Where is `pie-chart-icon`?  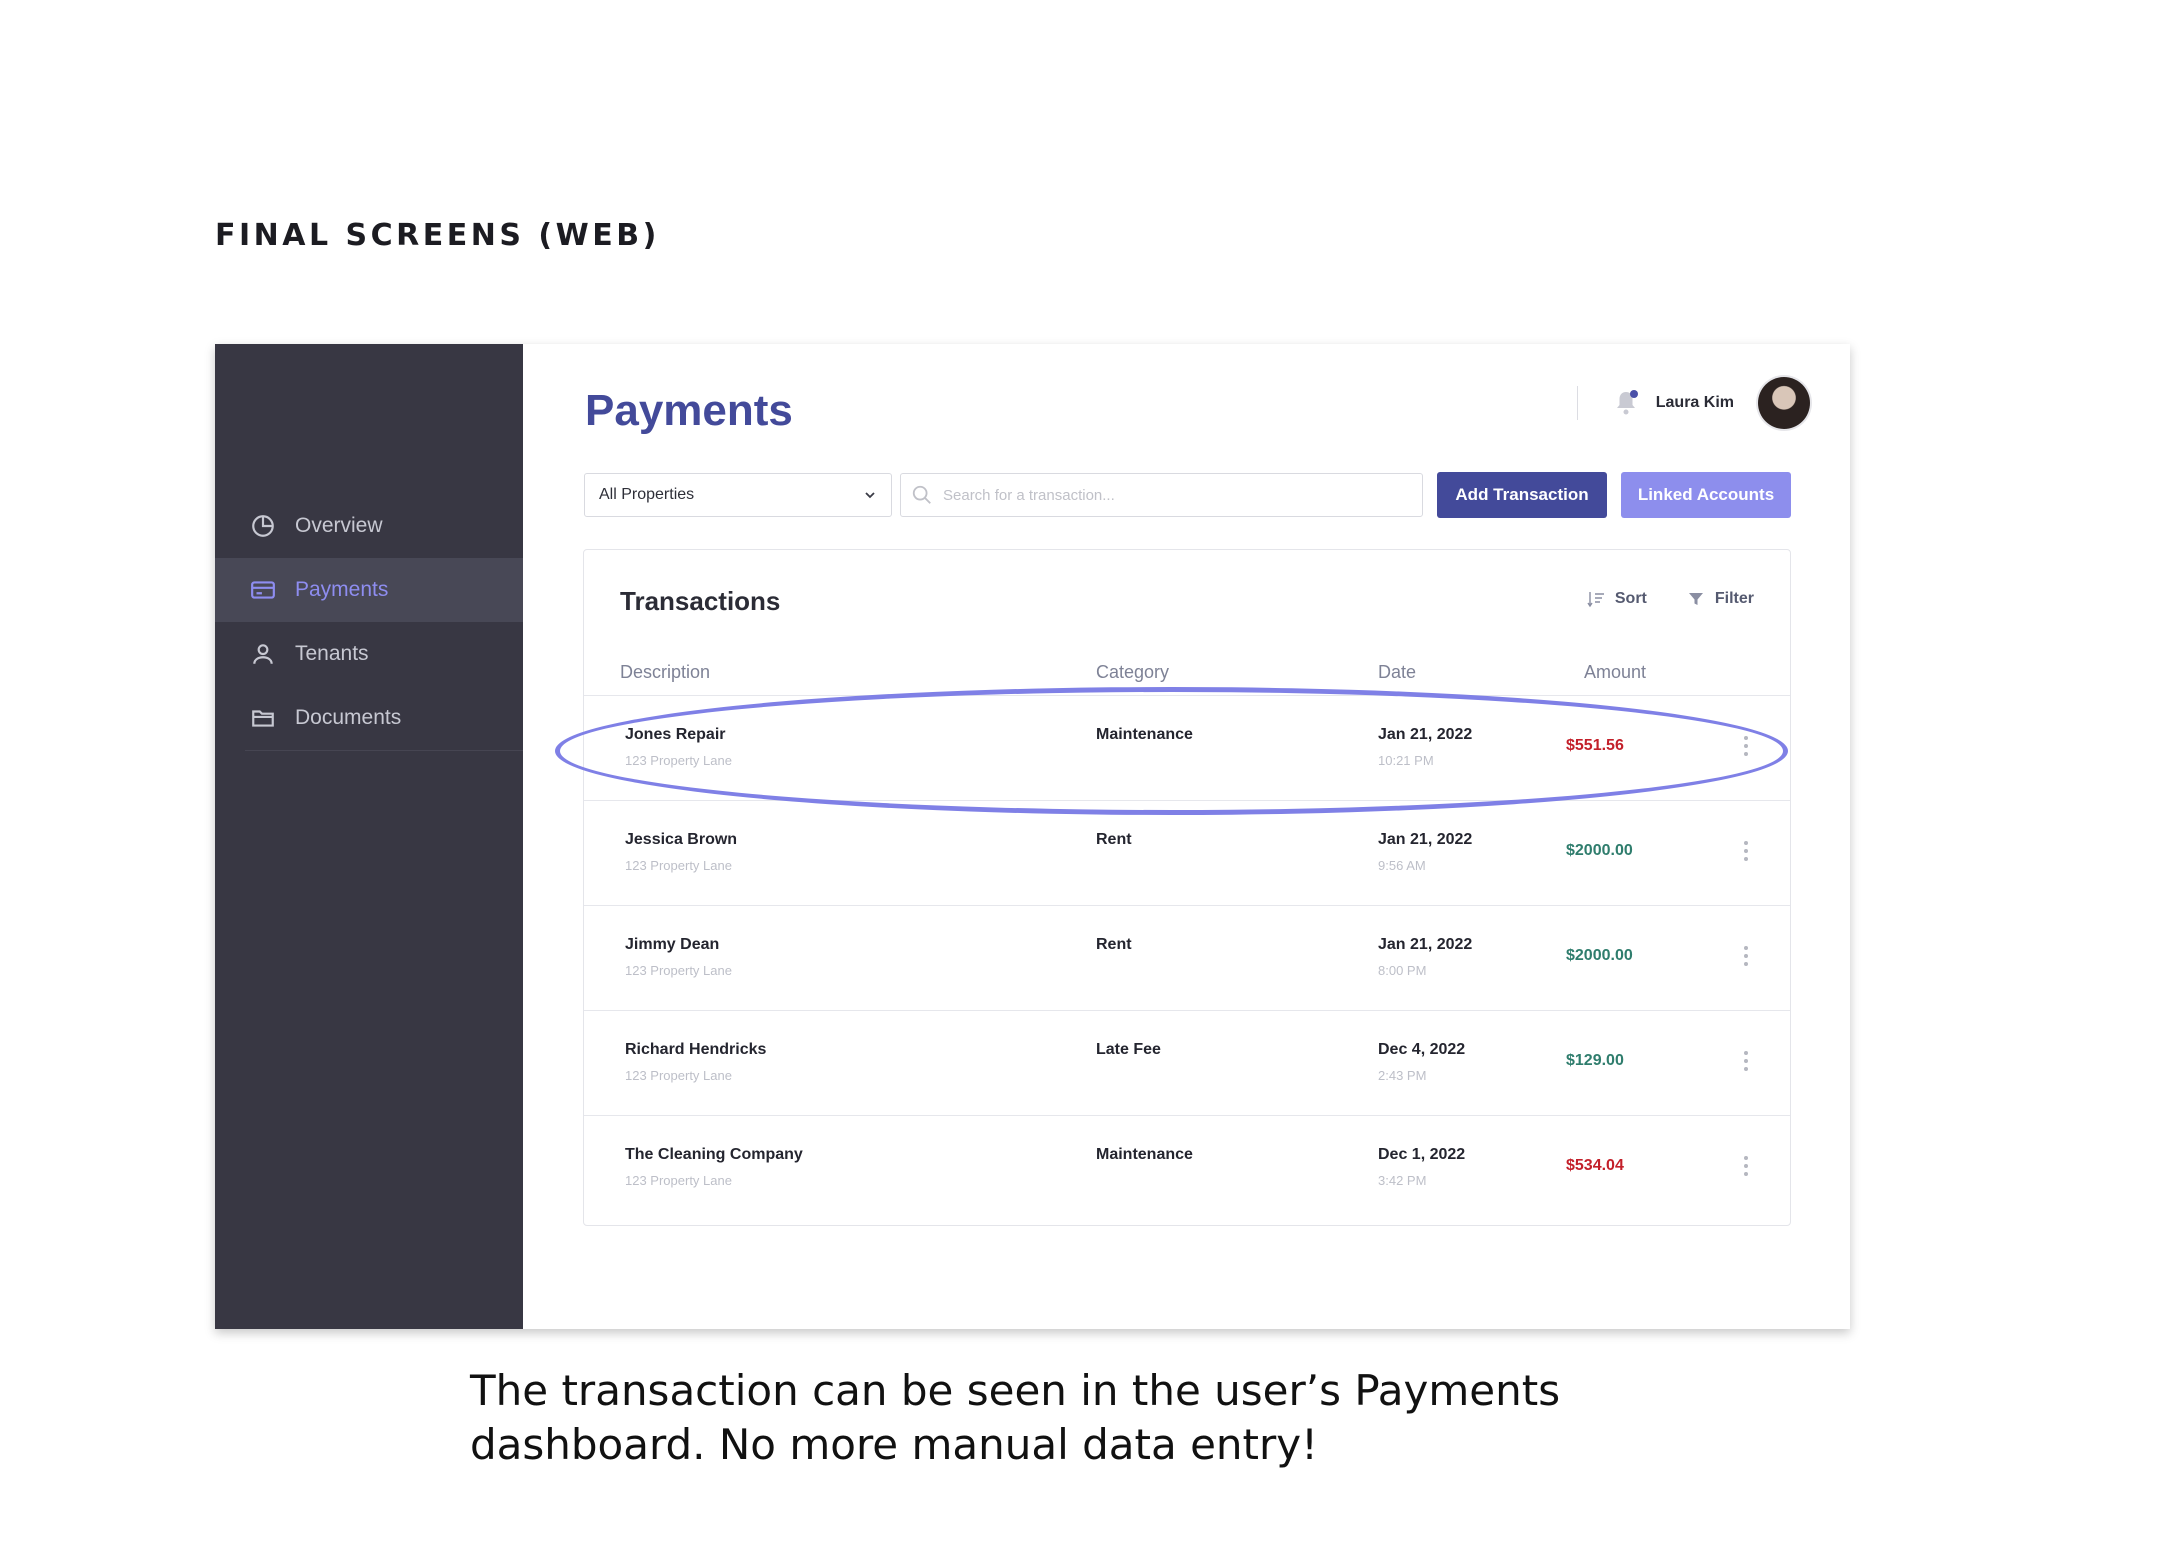 pie-chart-icon is located at coordinates (263, 526).